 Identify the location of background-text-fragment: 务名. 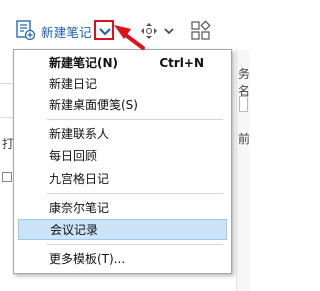
(244, 82).